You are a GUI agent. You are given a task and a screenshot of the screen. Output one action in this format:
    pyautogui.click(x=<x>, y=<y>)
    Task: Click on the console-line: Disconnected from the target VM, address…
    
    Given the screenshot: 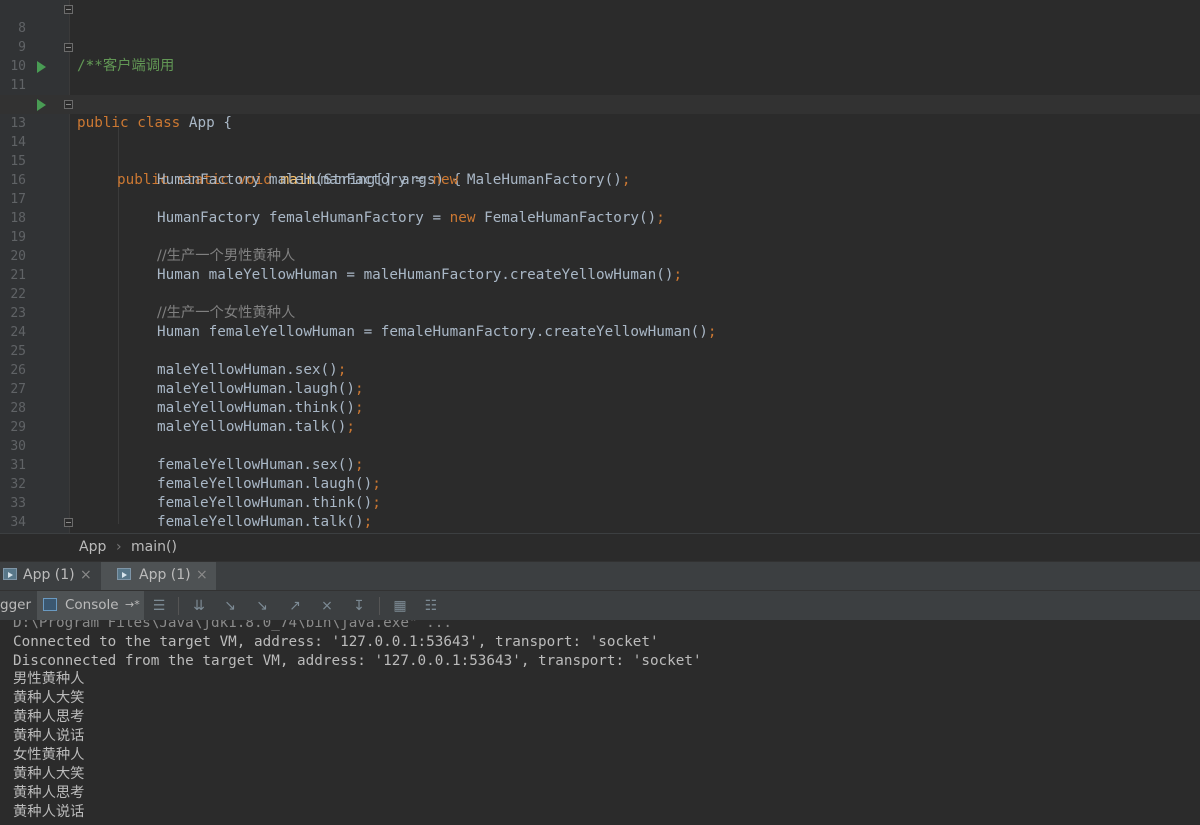 What is the action you would take?
    pyautogui.click(x=357, y=661)
    